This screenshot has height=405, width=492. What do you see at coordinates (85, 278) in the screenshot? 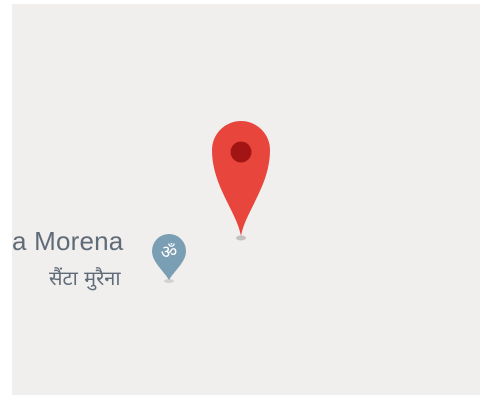
I see `place-name-local: सैंटा मुरैना` at bounding box center [85, 278].